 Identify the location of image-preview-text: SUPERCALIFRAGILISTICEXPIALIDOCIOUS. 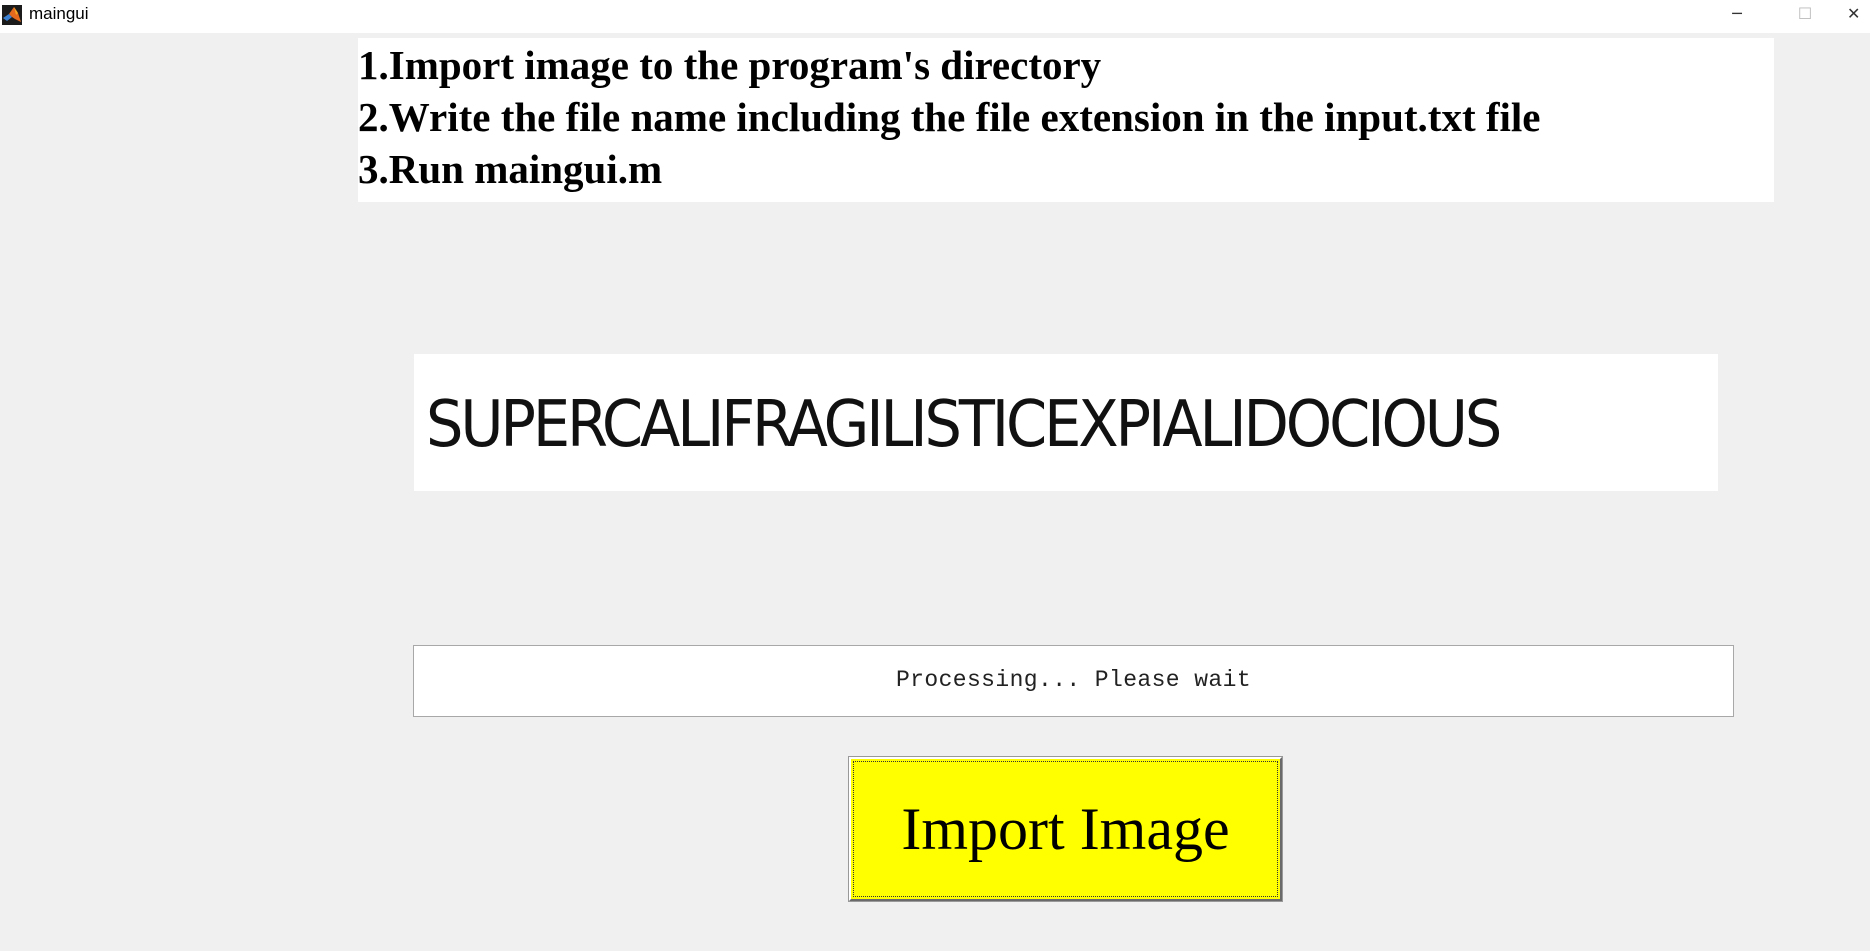
(964, 425).